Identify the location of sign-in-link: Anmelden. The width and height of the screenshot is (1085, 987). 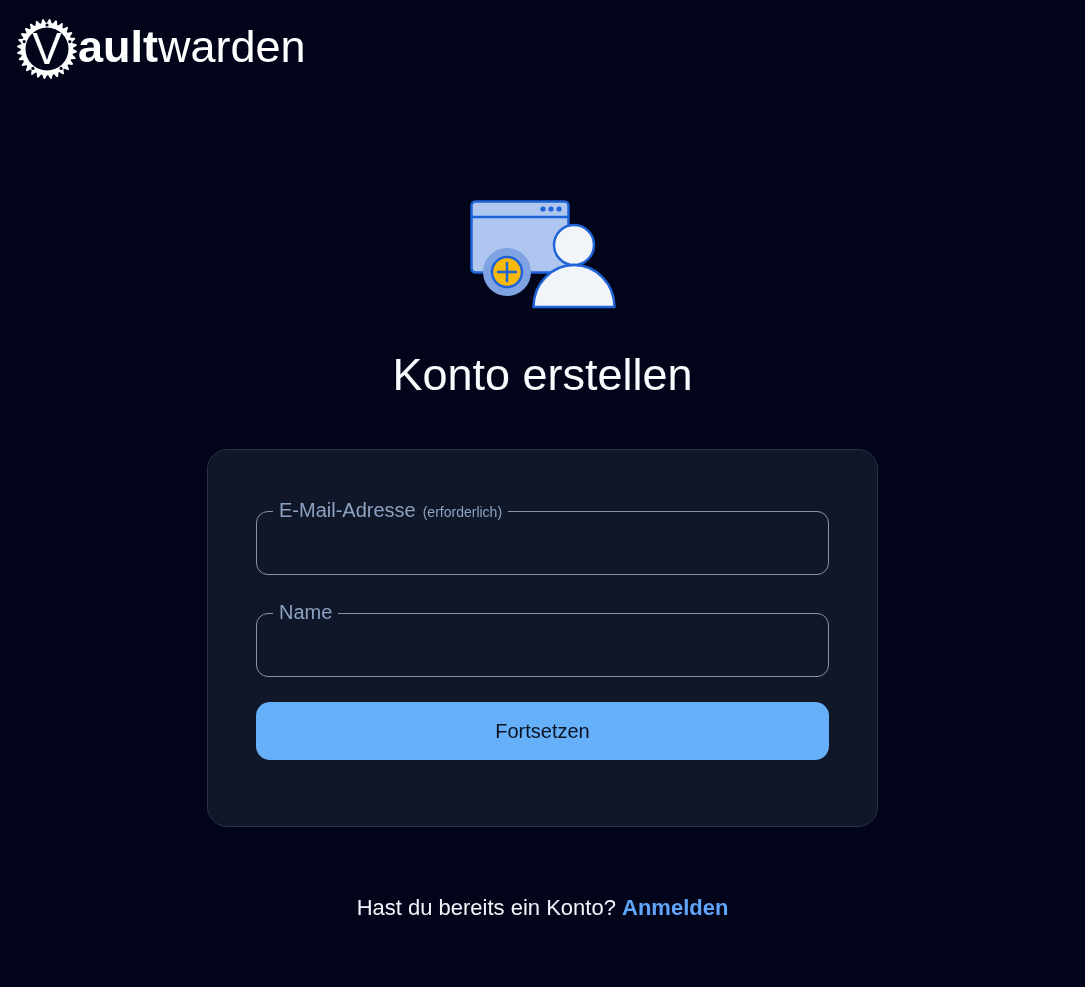
(675, 907).